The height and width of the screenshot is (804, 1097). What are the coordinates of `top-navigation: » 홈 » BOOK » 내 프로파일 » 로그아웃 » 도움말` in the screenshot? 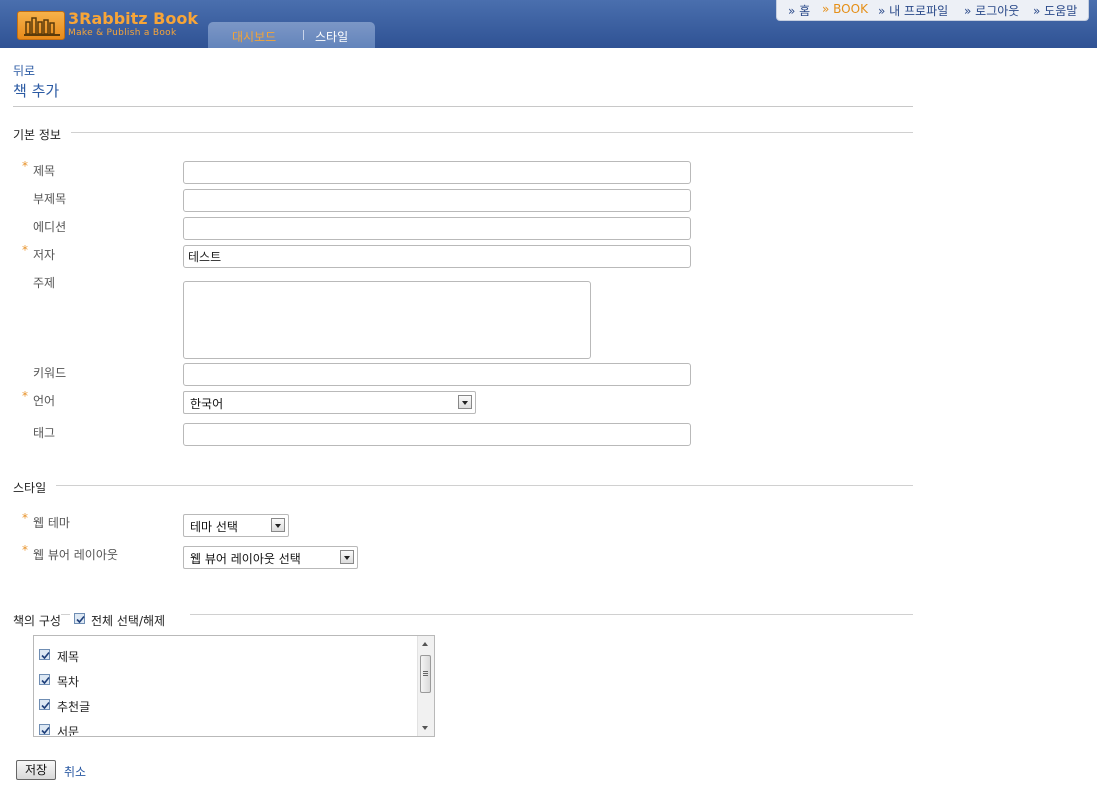 It's located at (932, 10).